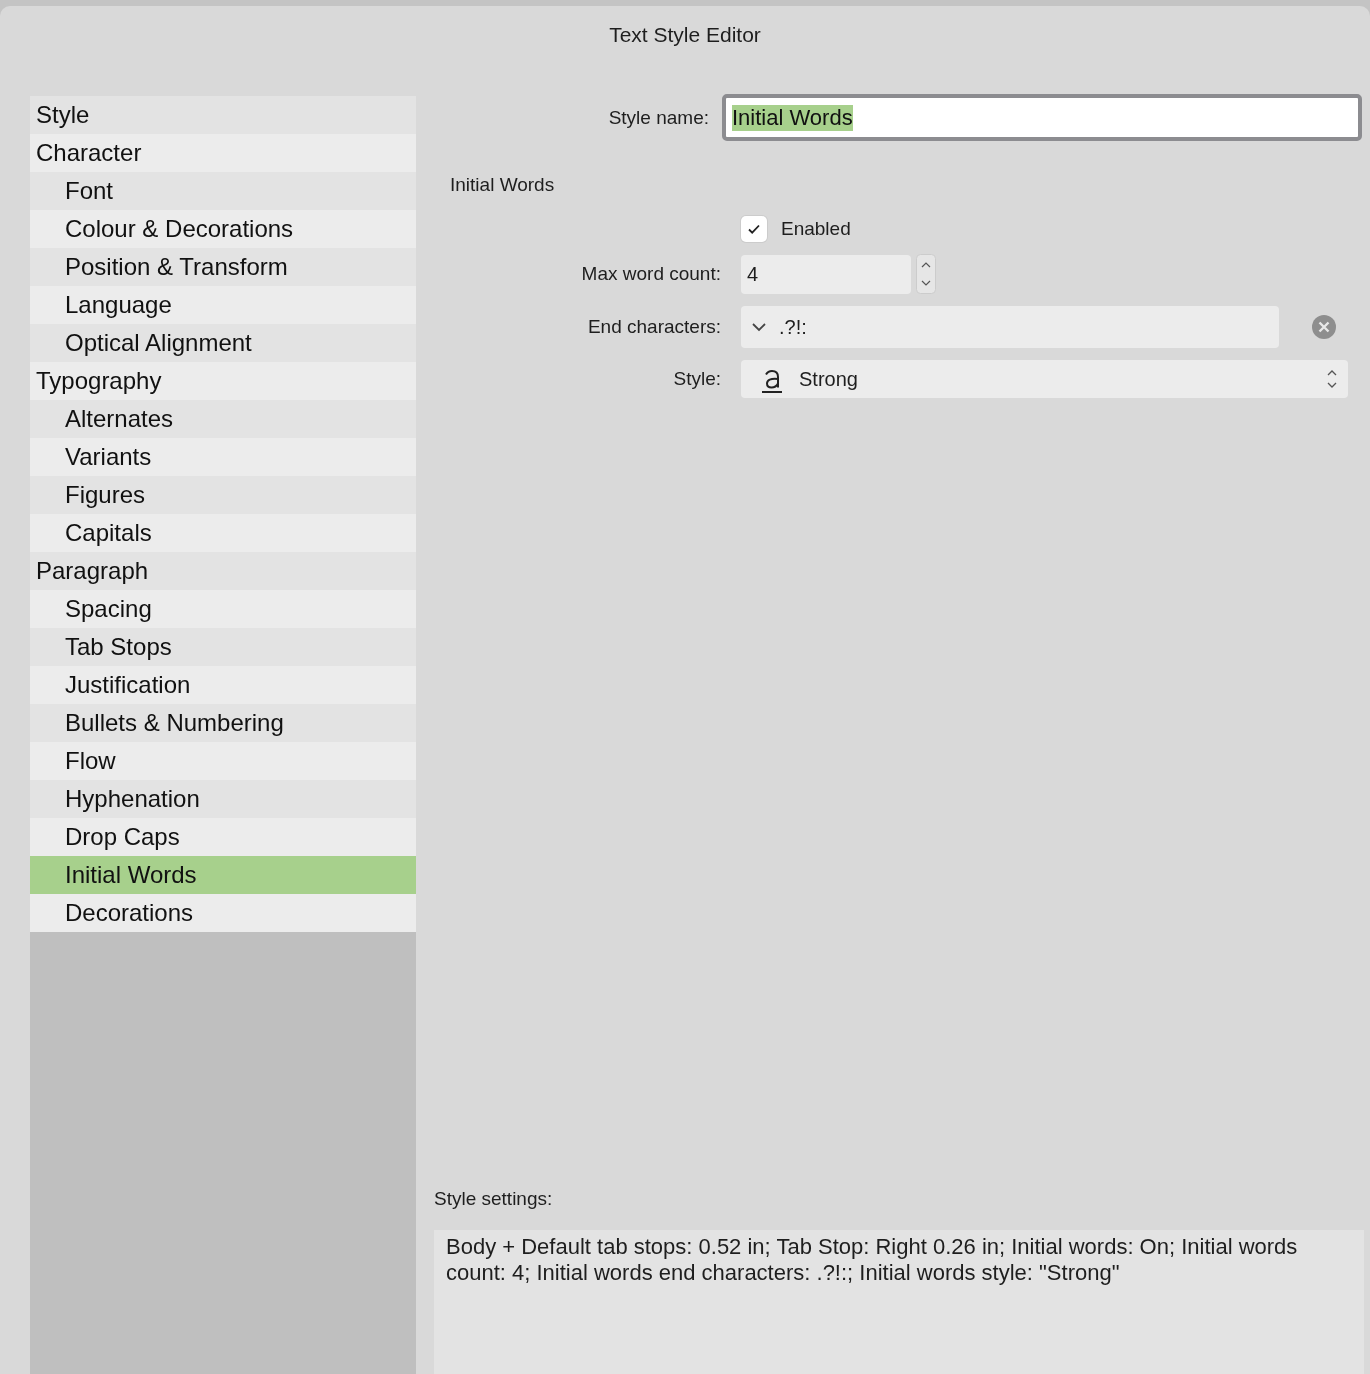  What do you see at coordinates (816, 229) in the screenshot?
I see `checkbox-label: Enabled` at bounding box center [816, 229].